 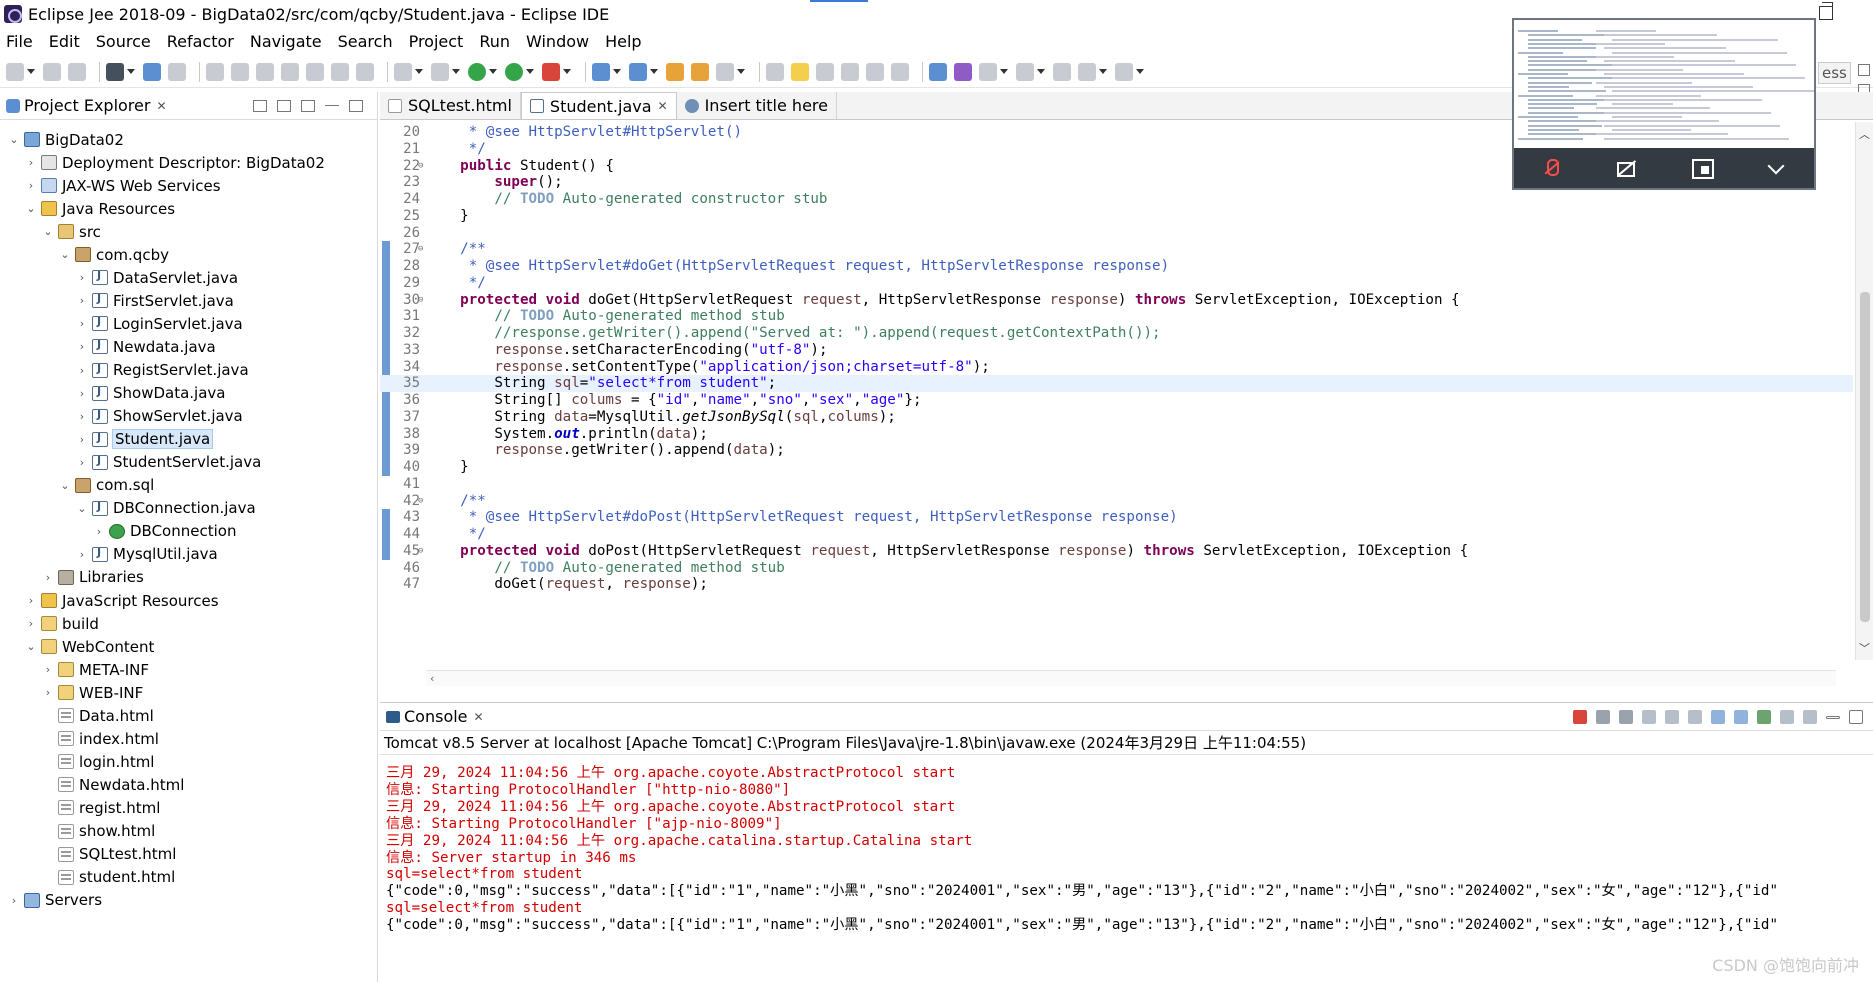 I want to click on back-icon, so click(x=1087, y=71).